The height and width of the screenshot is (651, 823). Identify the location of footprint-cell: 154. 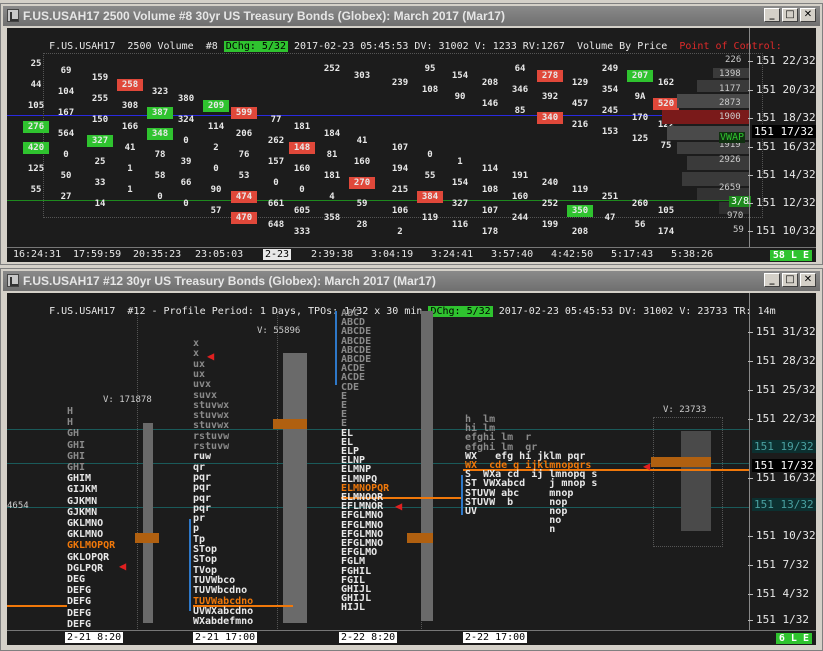
(460, 76).